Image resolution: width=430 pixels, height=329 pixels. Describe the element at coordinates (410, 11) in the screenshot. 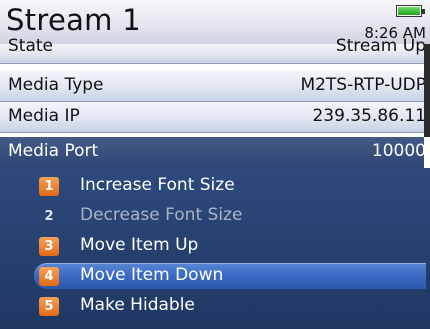

I see `battery-full-icon` at that location.